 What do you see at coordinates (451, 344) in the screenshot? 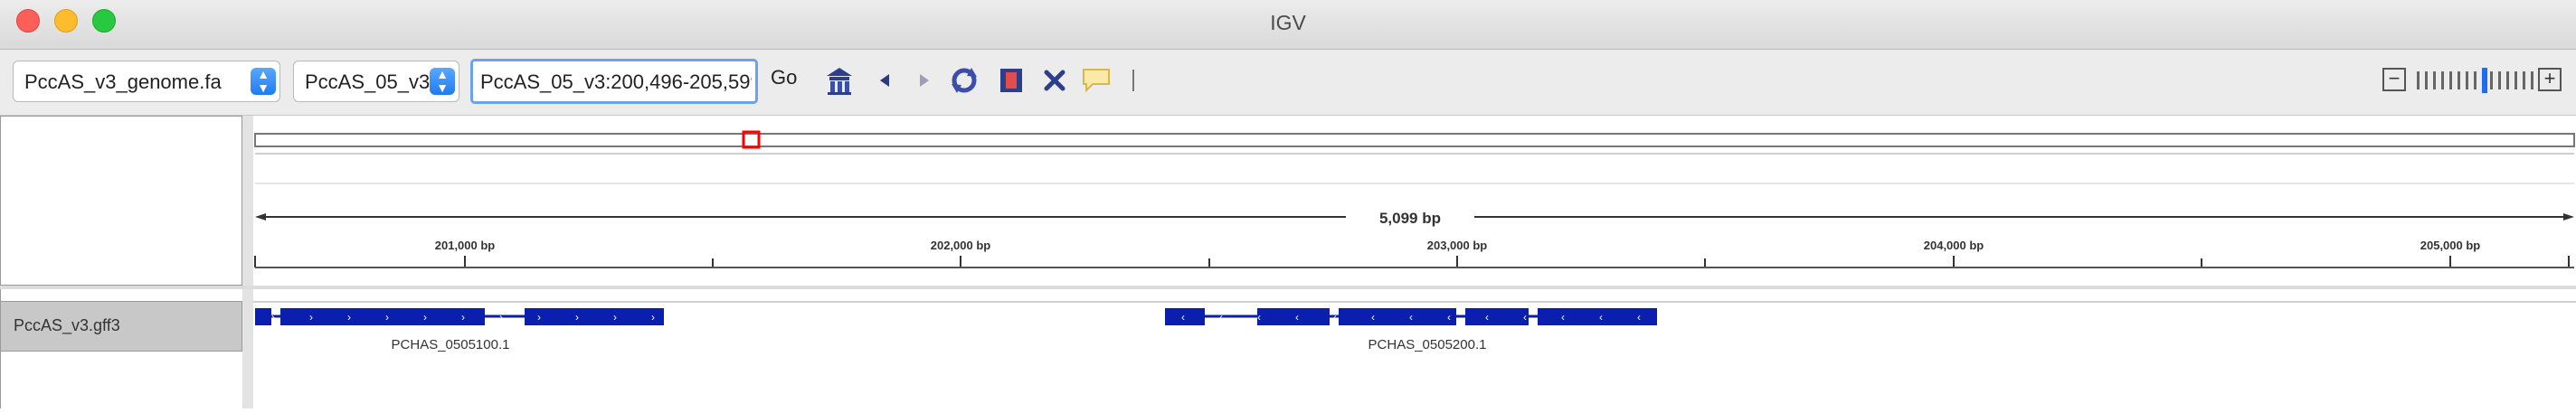
I see `gene-label: PCHAS_0505100.1` at bounding box center [451, 344].